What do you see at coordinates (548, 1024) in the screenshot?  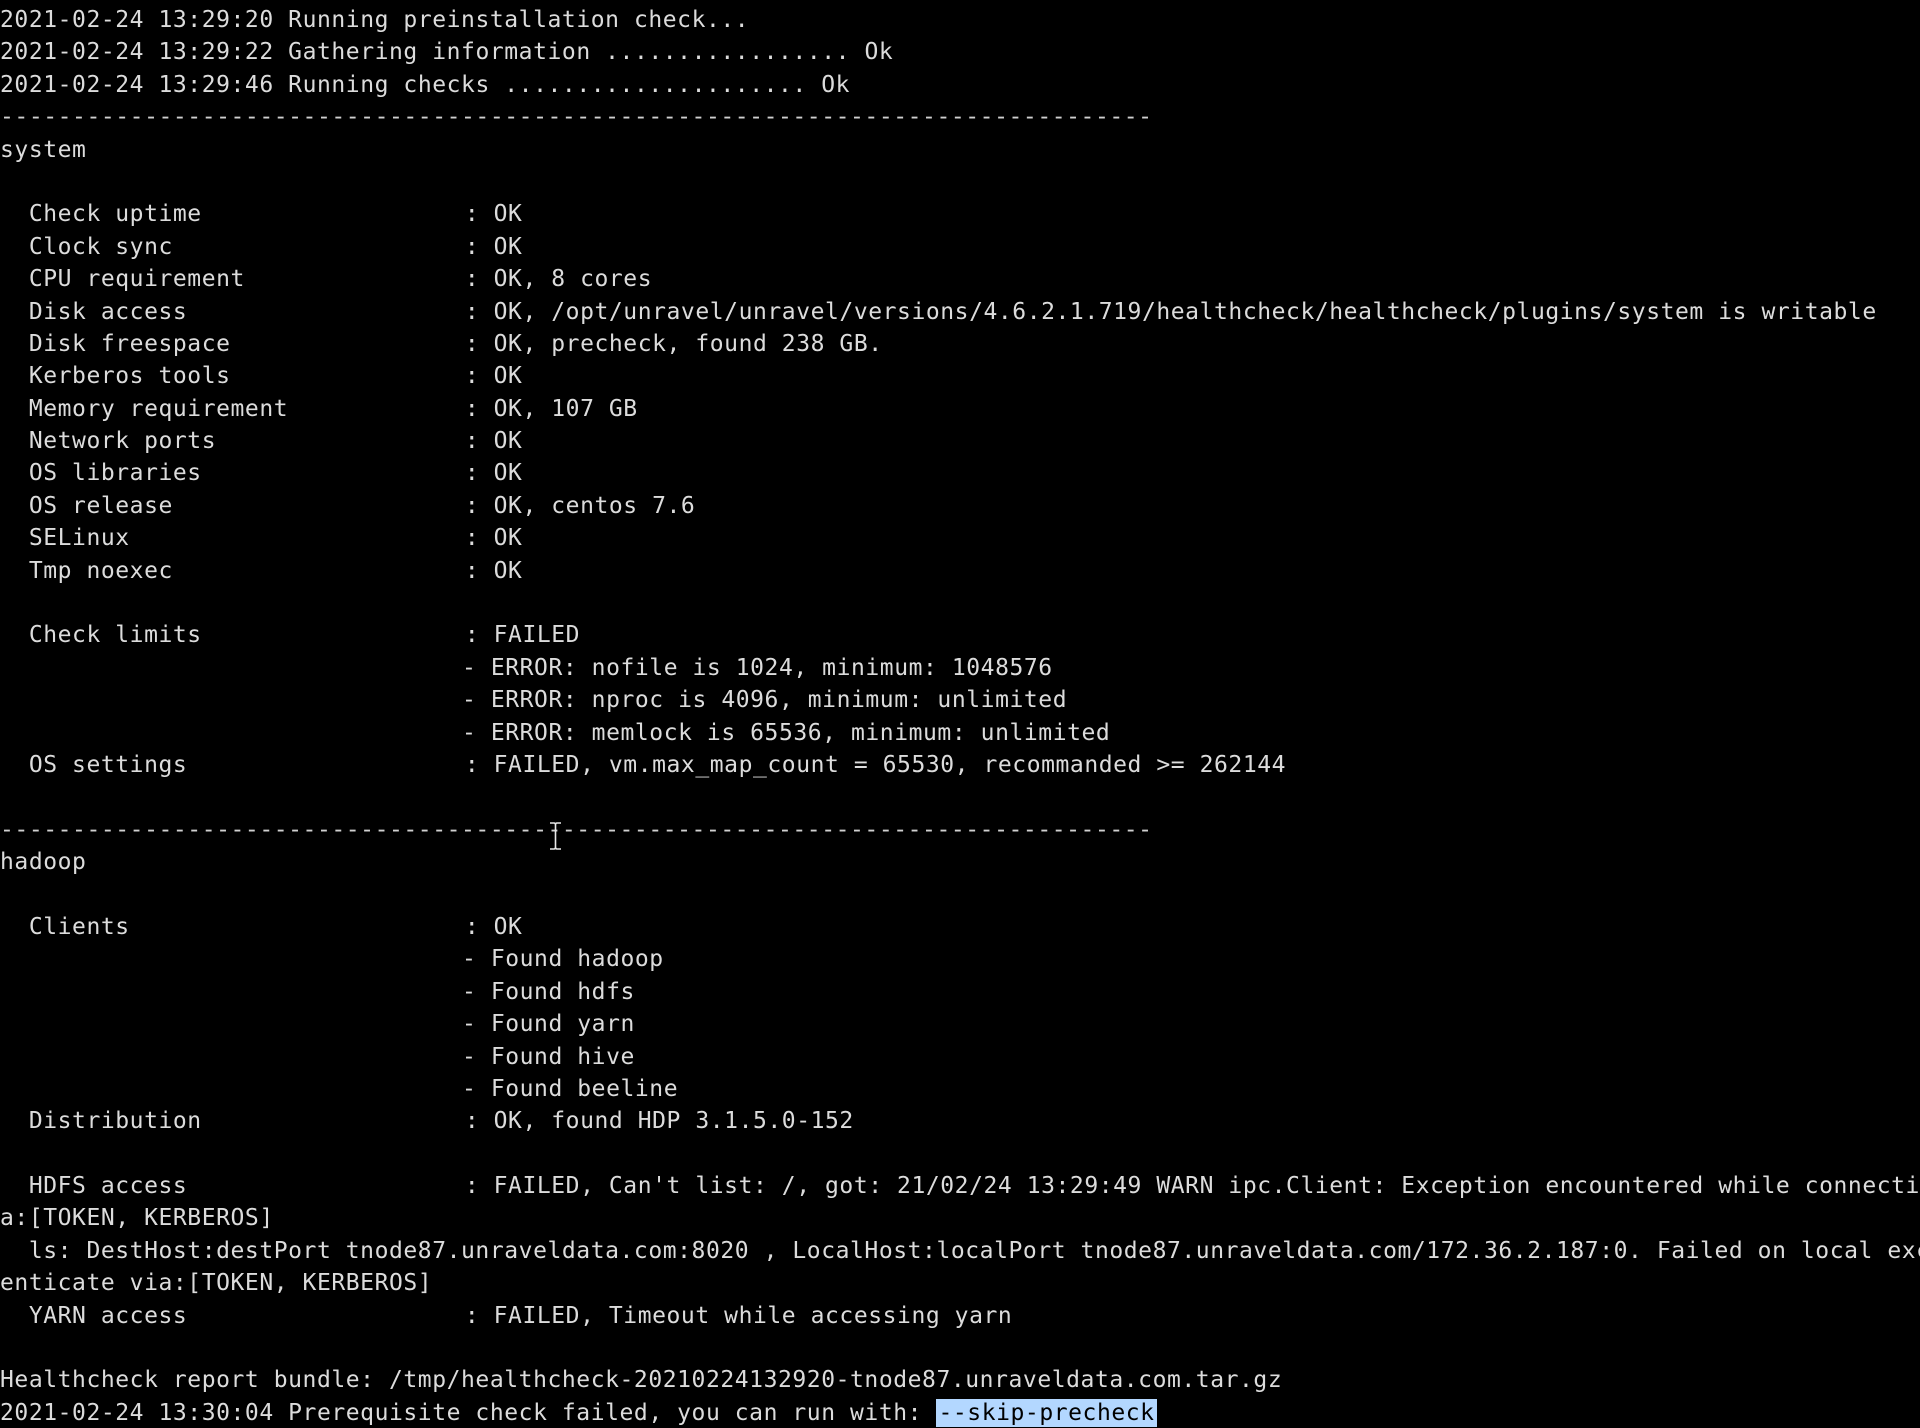 I see `found-client-yarn: - Found yarn` at bounding box center [548, 1024].